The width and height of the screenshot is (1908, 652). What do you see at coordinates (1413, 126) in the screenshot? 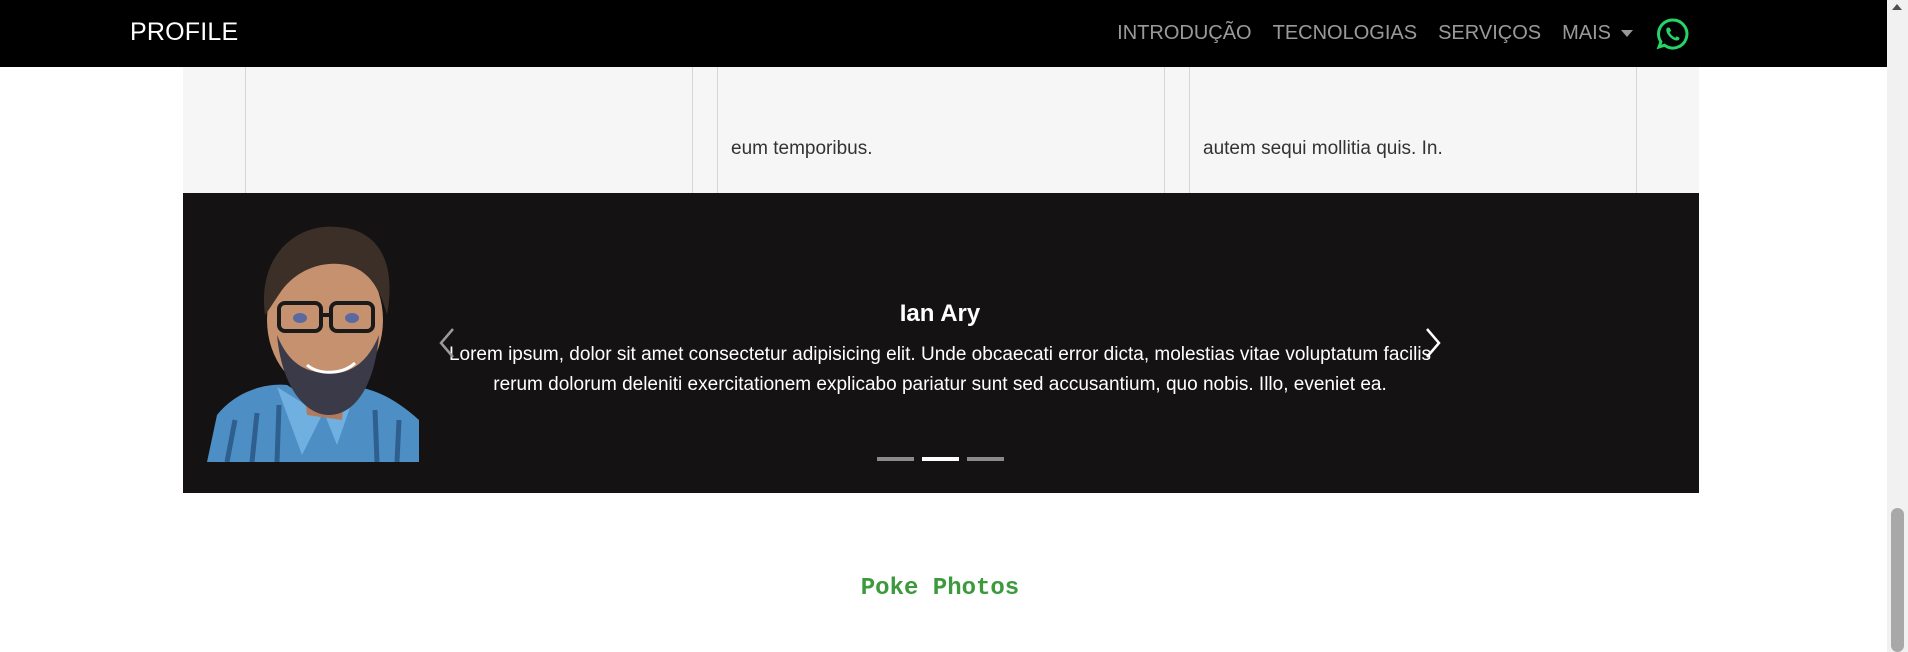
I see `feature-card: autem sequi mollitia quis. In.` at bounding box center [1413, 126].